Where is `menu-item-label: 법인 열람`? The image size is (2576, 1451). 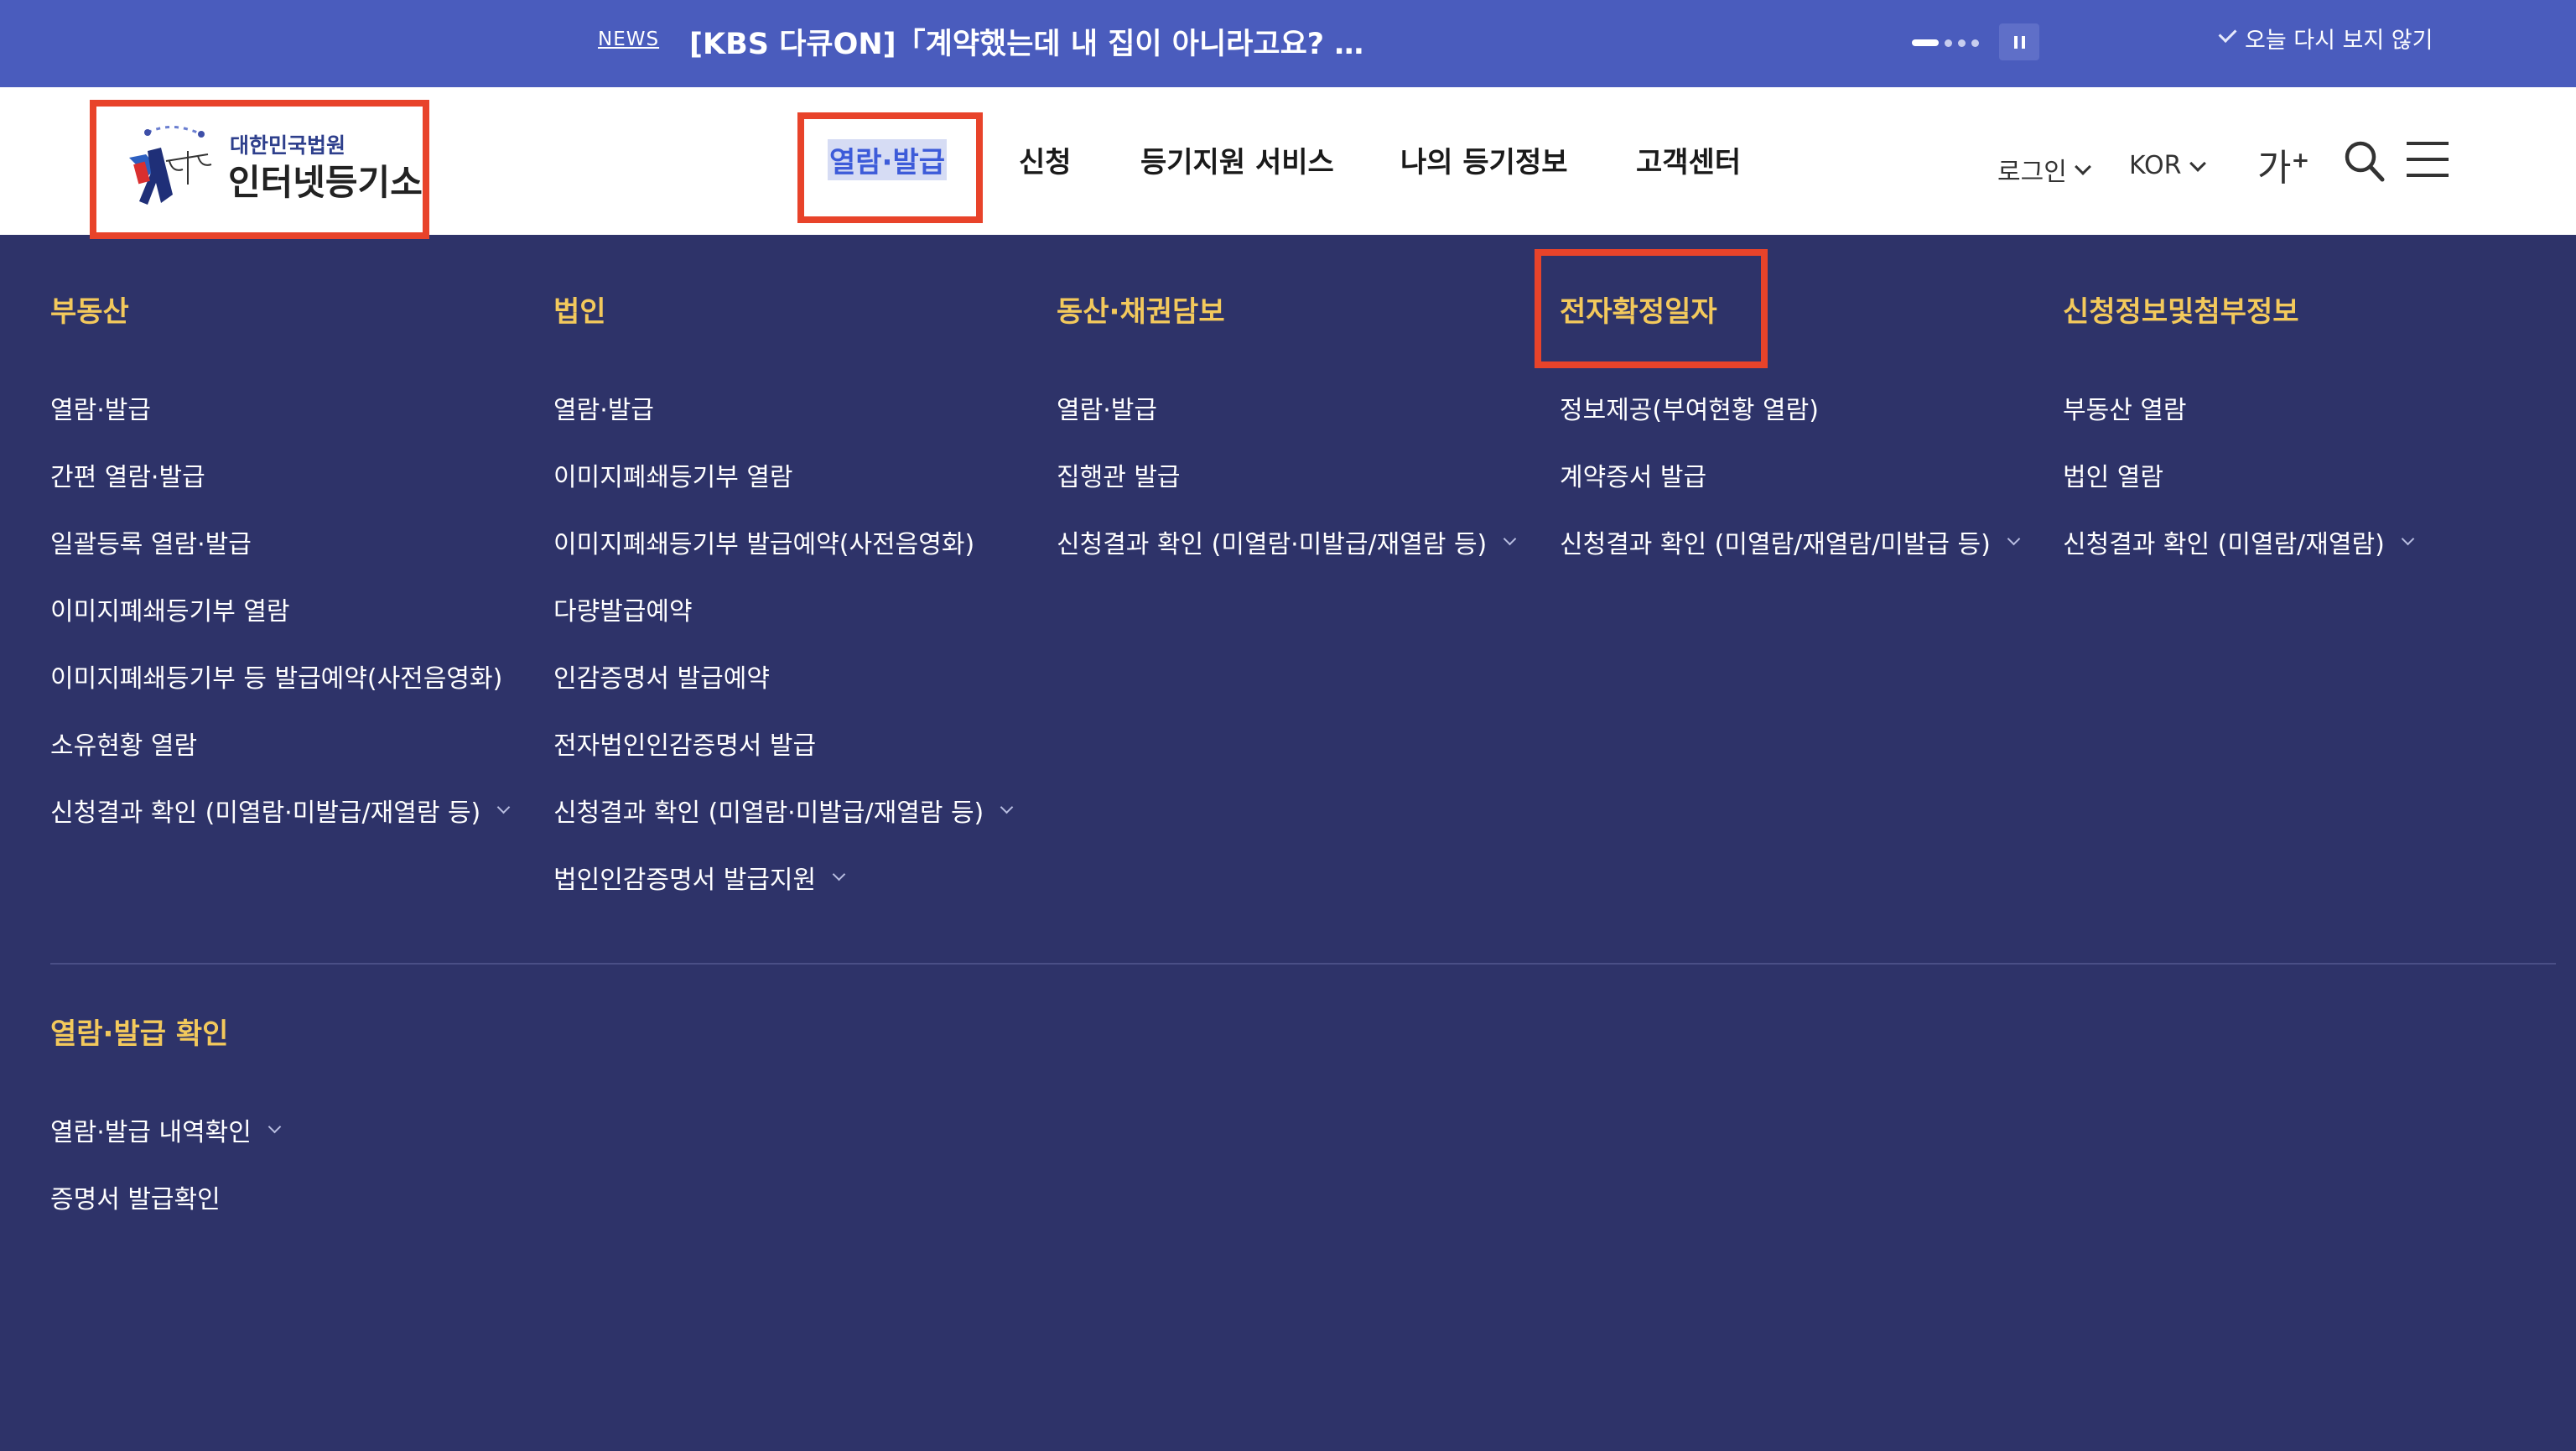
menu-item-label: 법인 열람 is located at coordinates (2113, 477).